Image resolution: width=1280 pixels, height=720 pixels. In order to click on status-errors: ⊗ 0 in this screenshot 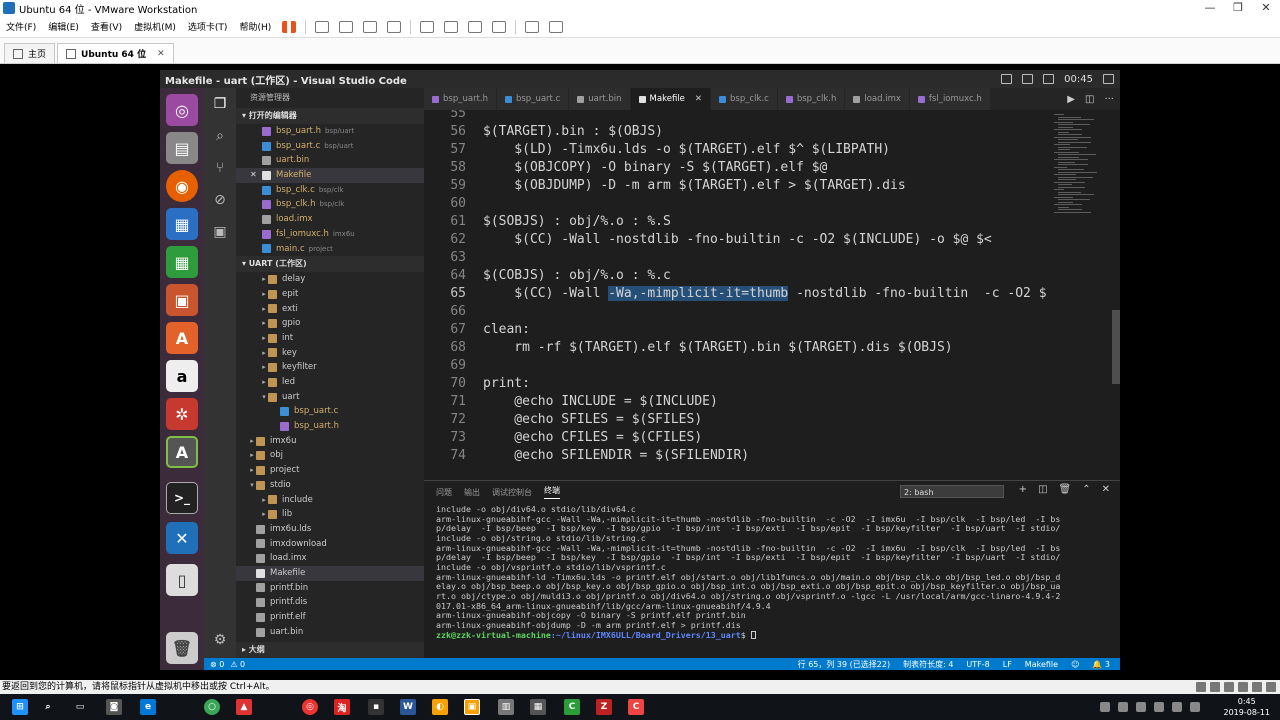, I will do `click(217, 664)`.